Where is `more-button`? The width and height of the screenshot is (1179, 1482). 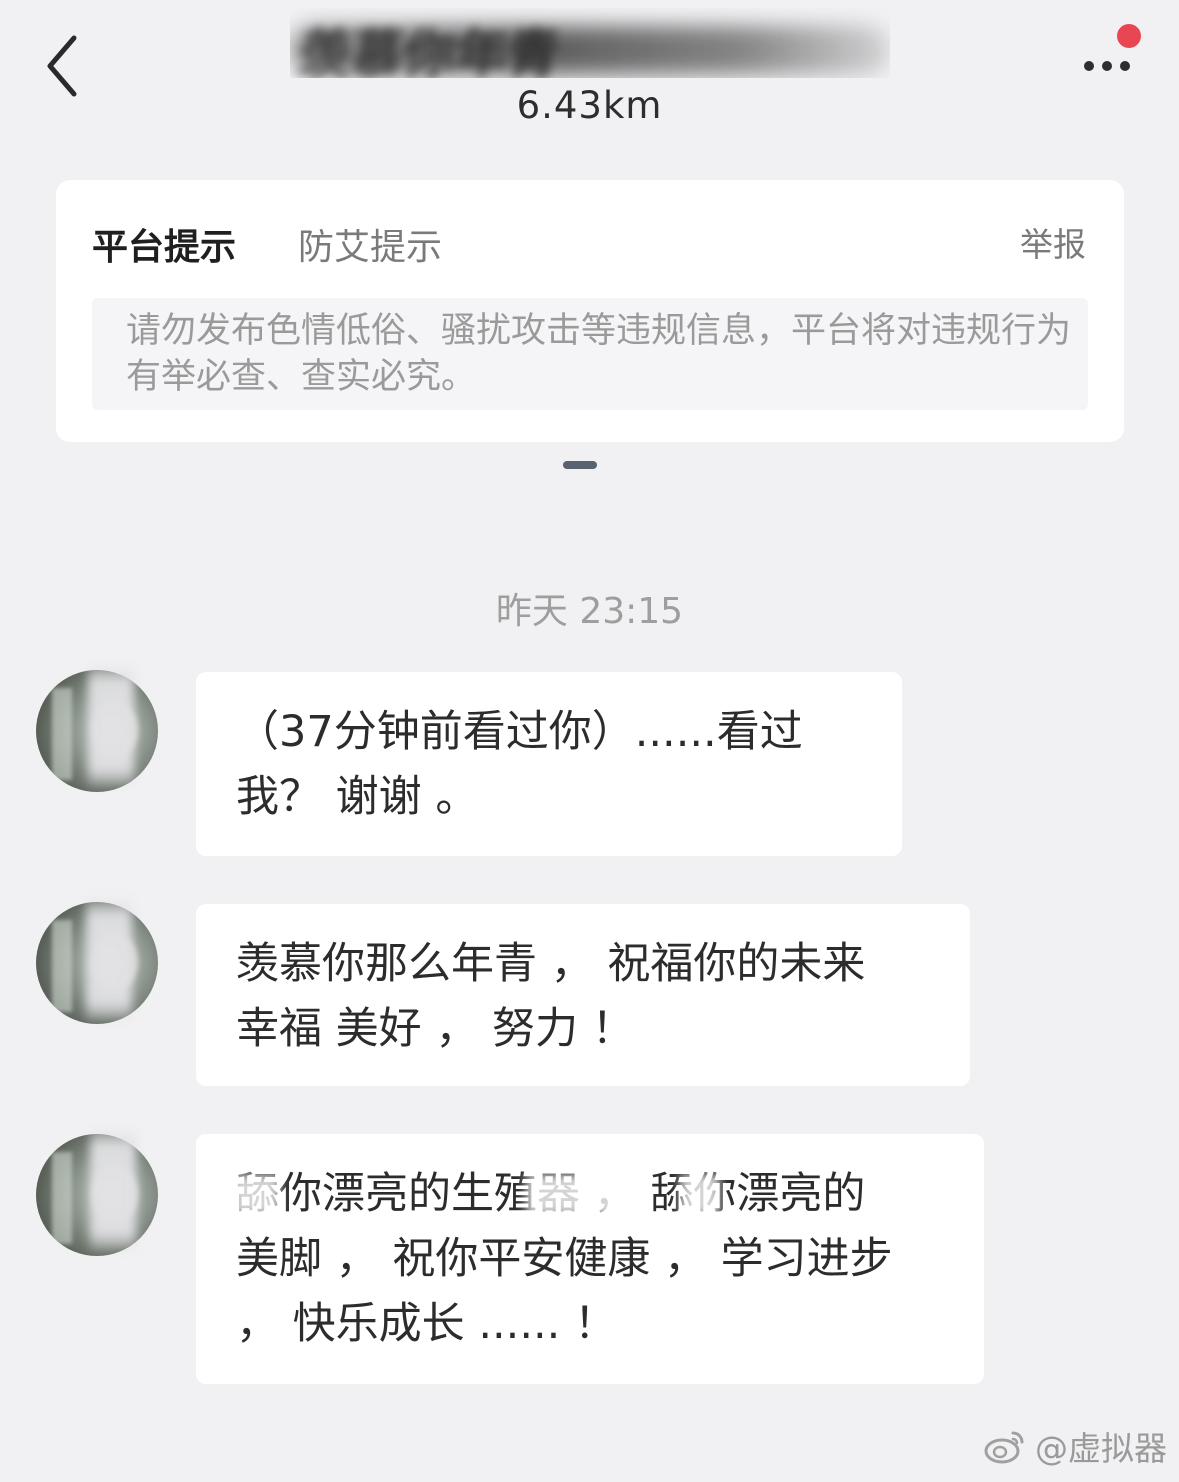 more-button is located at coordinates (1107, 66).